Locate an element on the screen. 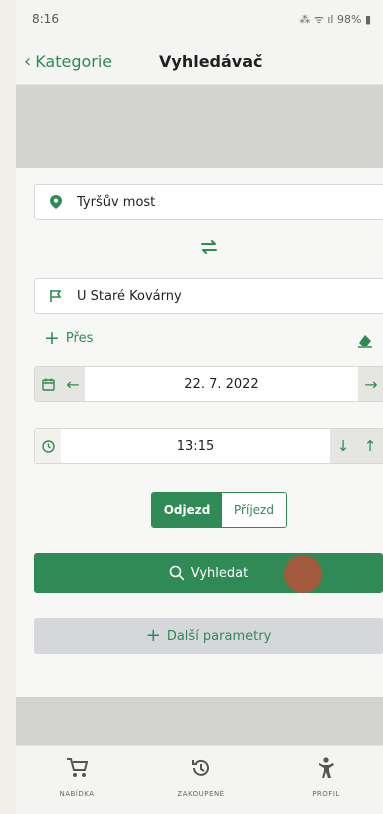 The width and height of the screenshot is (383, 814). search-button: Vyhledat is located at coordinates (208, 573).